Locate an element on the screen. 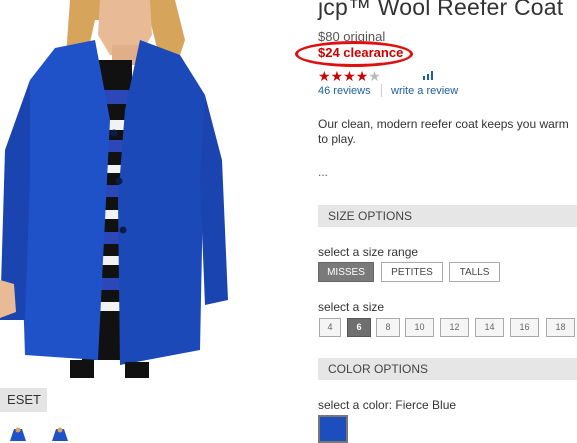 This screenshot has width=577, height=443. color-swatch-fierce-blue is located at coordinates (333, 429).